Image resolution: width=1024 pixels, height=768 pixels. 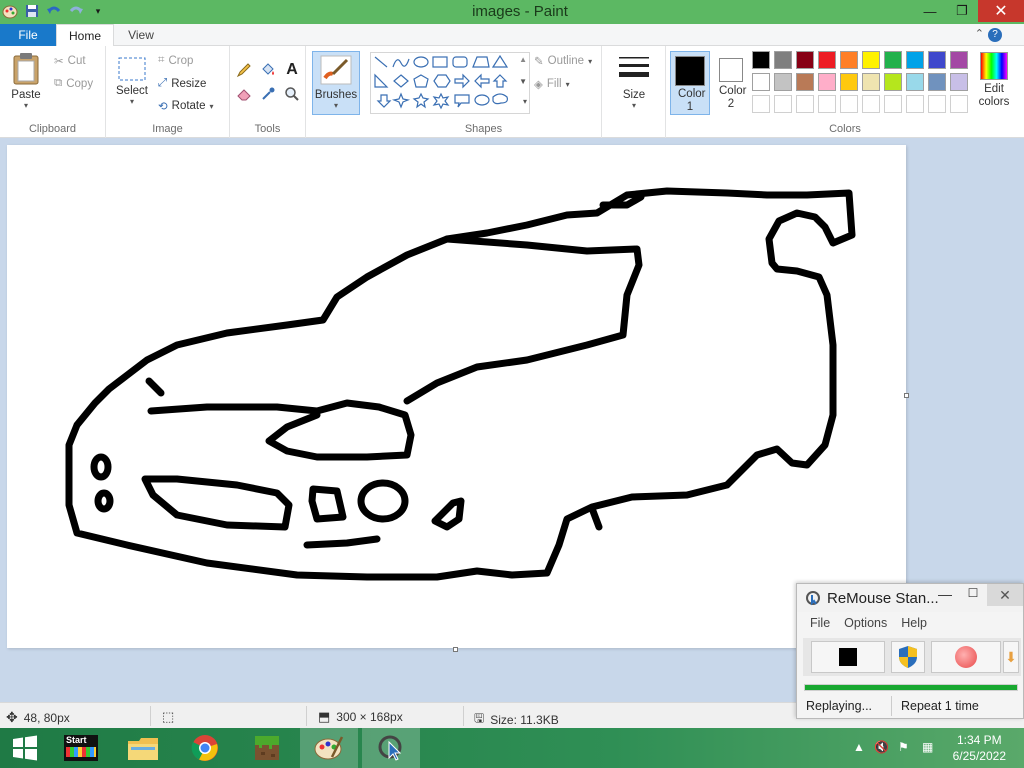 What do you see at coordinates (26, 81) in the screenshot?
I see `paste-button: Paste ▾` at bounding box center [26, 81].